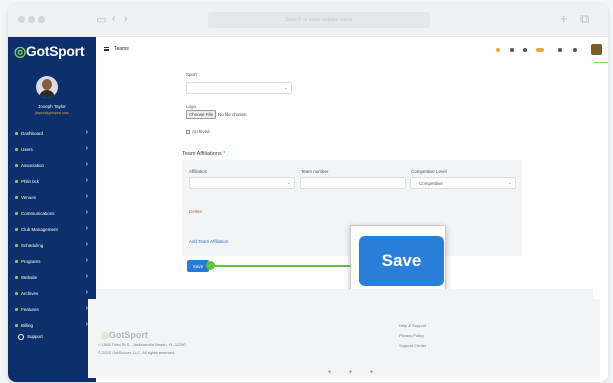 Image resolution: width=613 pixels, height=383 pixels. Describe the element at coordinates (16, 325) in the screenshot. I see `billing-icon` at that location.